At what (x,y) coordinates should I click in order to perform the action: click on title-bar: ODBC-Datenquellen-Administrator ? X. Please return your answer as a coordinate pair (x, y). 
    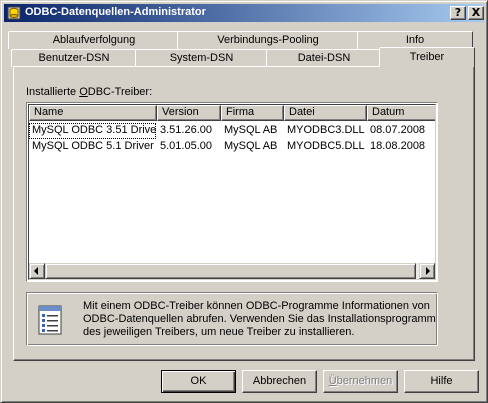
    Looking at the image, I should click on (244, 13).